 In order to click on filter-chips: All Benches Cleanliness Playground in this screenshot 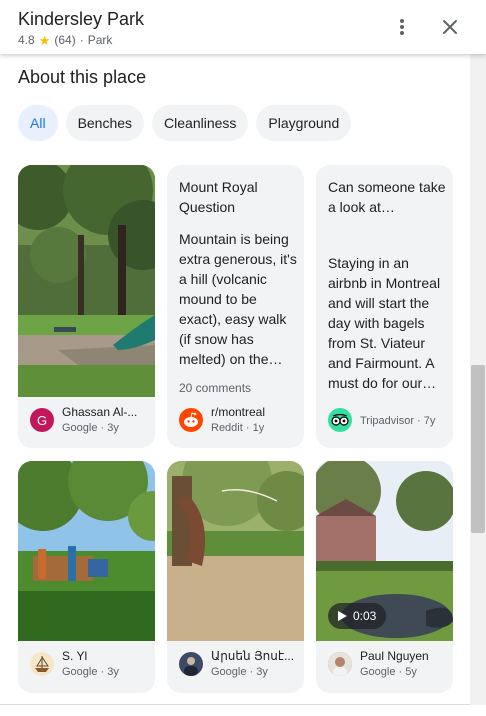, I will do `click(185, 123)`.